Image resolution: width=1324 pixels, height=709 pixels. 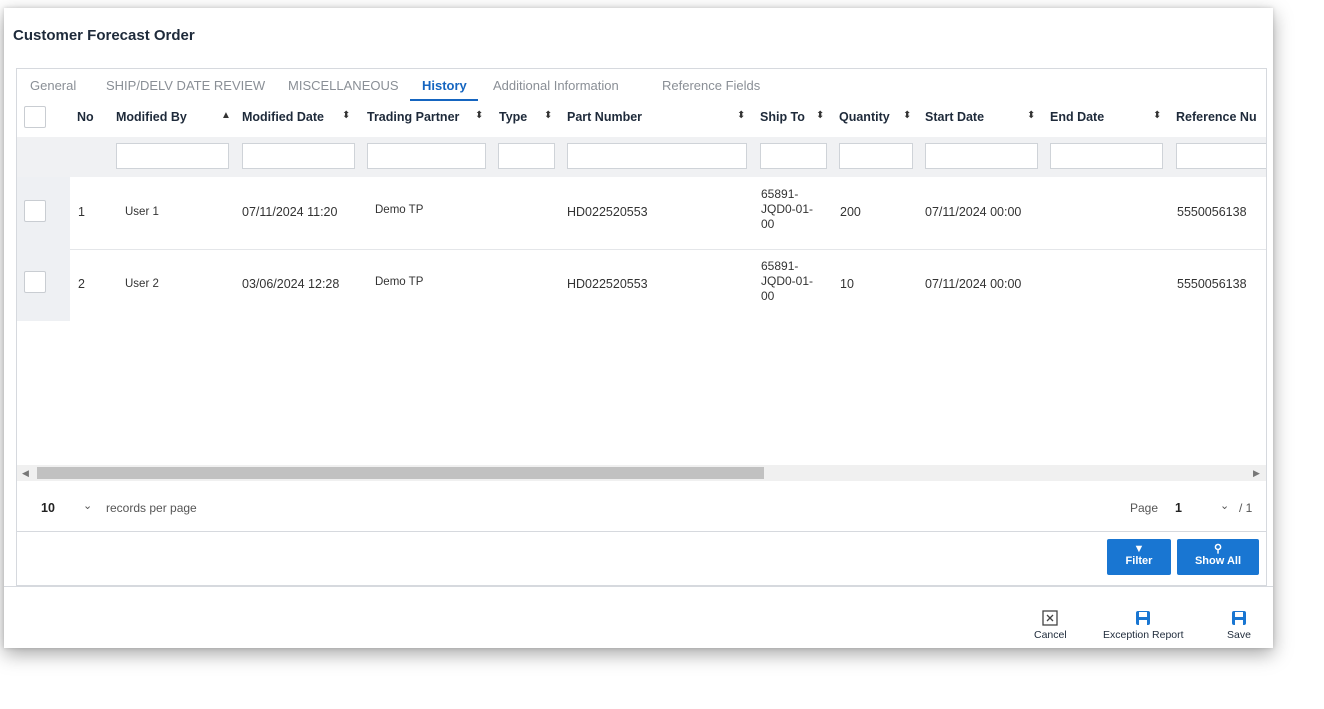 What do you see at coordinates (400, 473) in the screenshot?
I see `scrollbar-thumb` at bounding box center [400, 473].